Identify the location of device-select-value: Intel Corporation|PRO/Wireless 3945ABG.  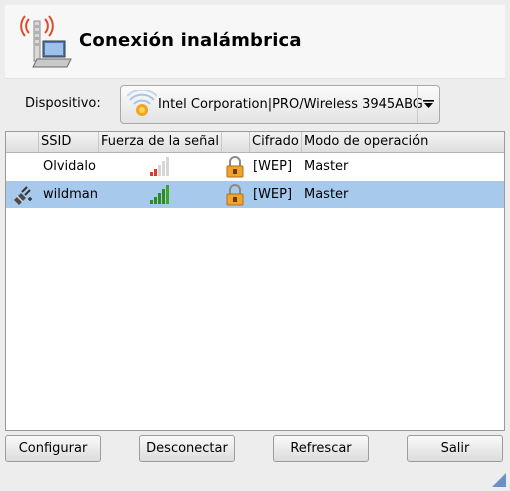
(290, 104).